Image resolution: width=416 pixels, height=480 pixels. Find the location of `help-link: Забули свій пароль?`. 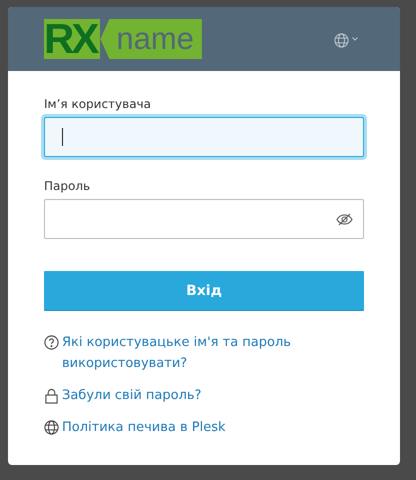

help-link: Забули свій пароль? is located at coordinates (132, 395).